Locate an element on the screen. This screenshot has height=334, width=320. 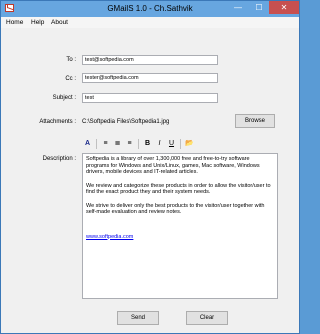
to-label: To : is located at coordinates (71, 60).